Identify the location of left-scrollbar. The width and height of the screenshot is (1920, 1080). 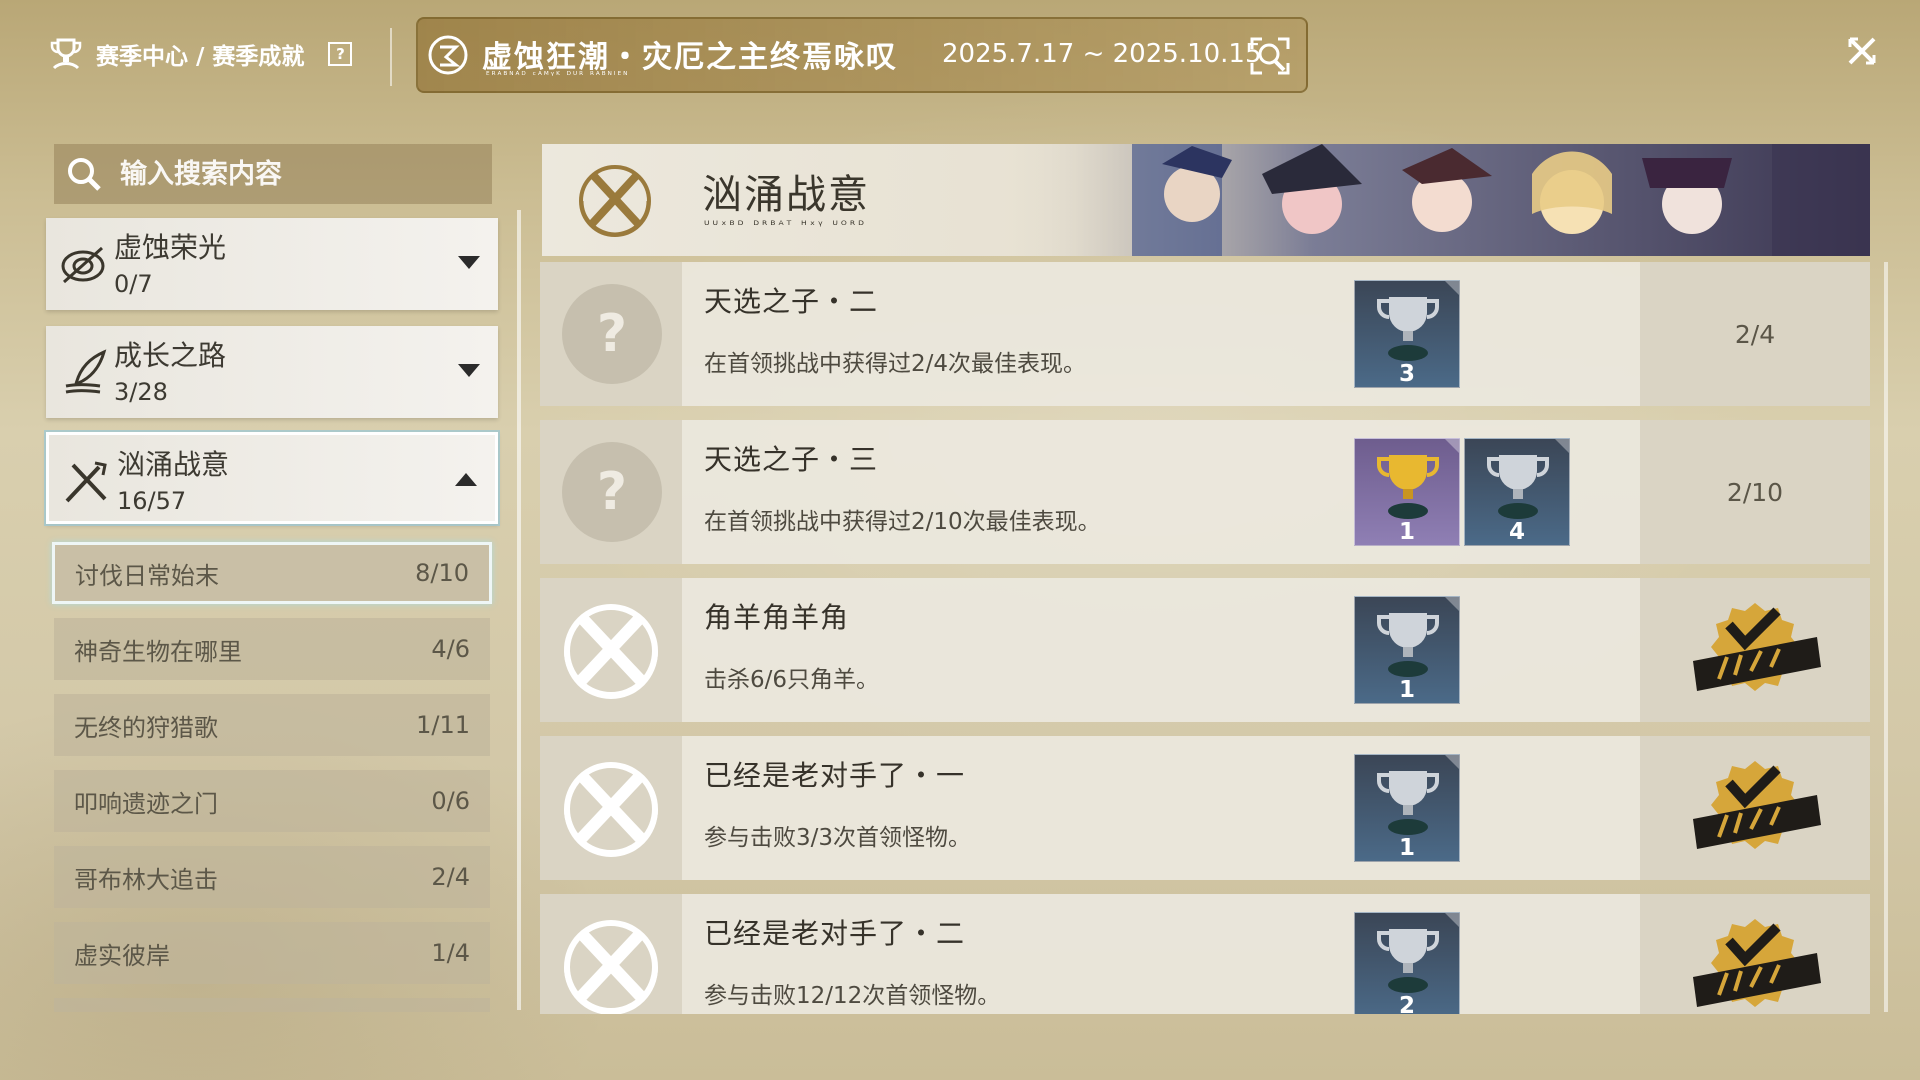
(519, 610).